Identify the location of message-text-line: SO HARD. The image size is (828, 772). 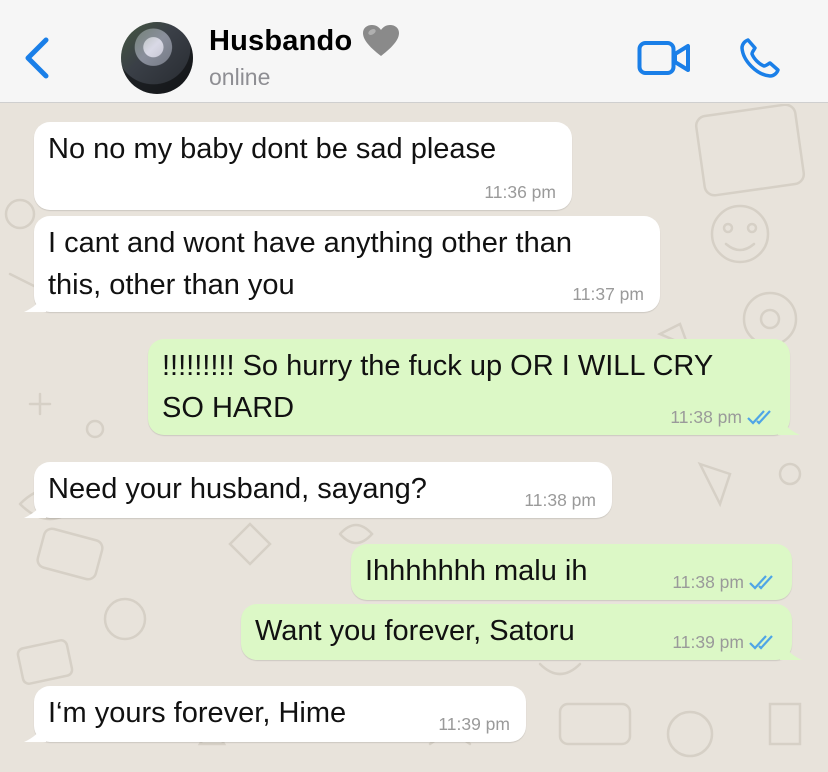
(228, 408).